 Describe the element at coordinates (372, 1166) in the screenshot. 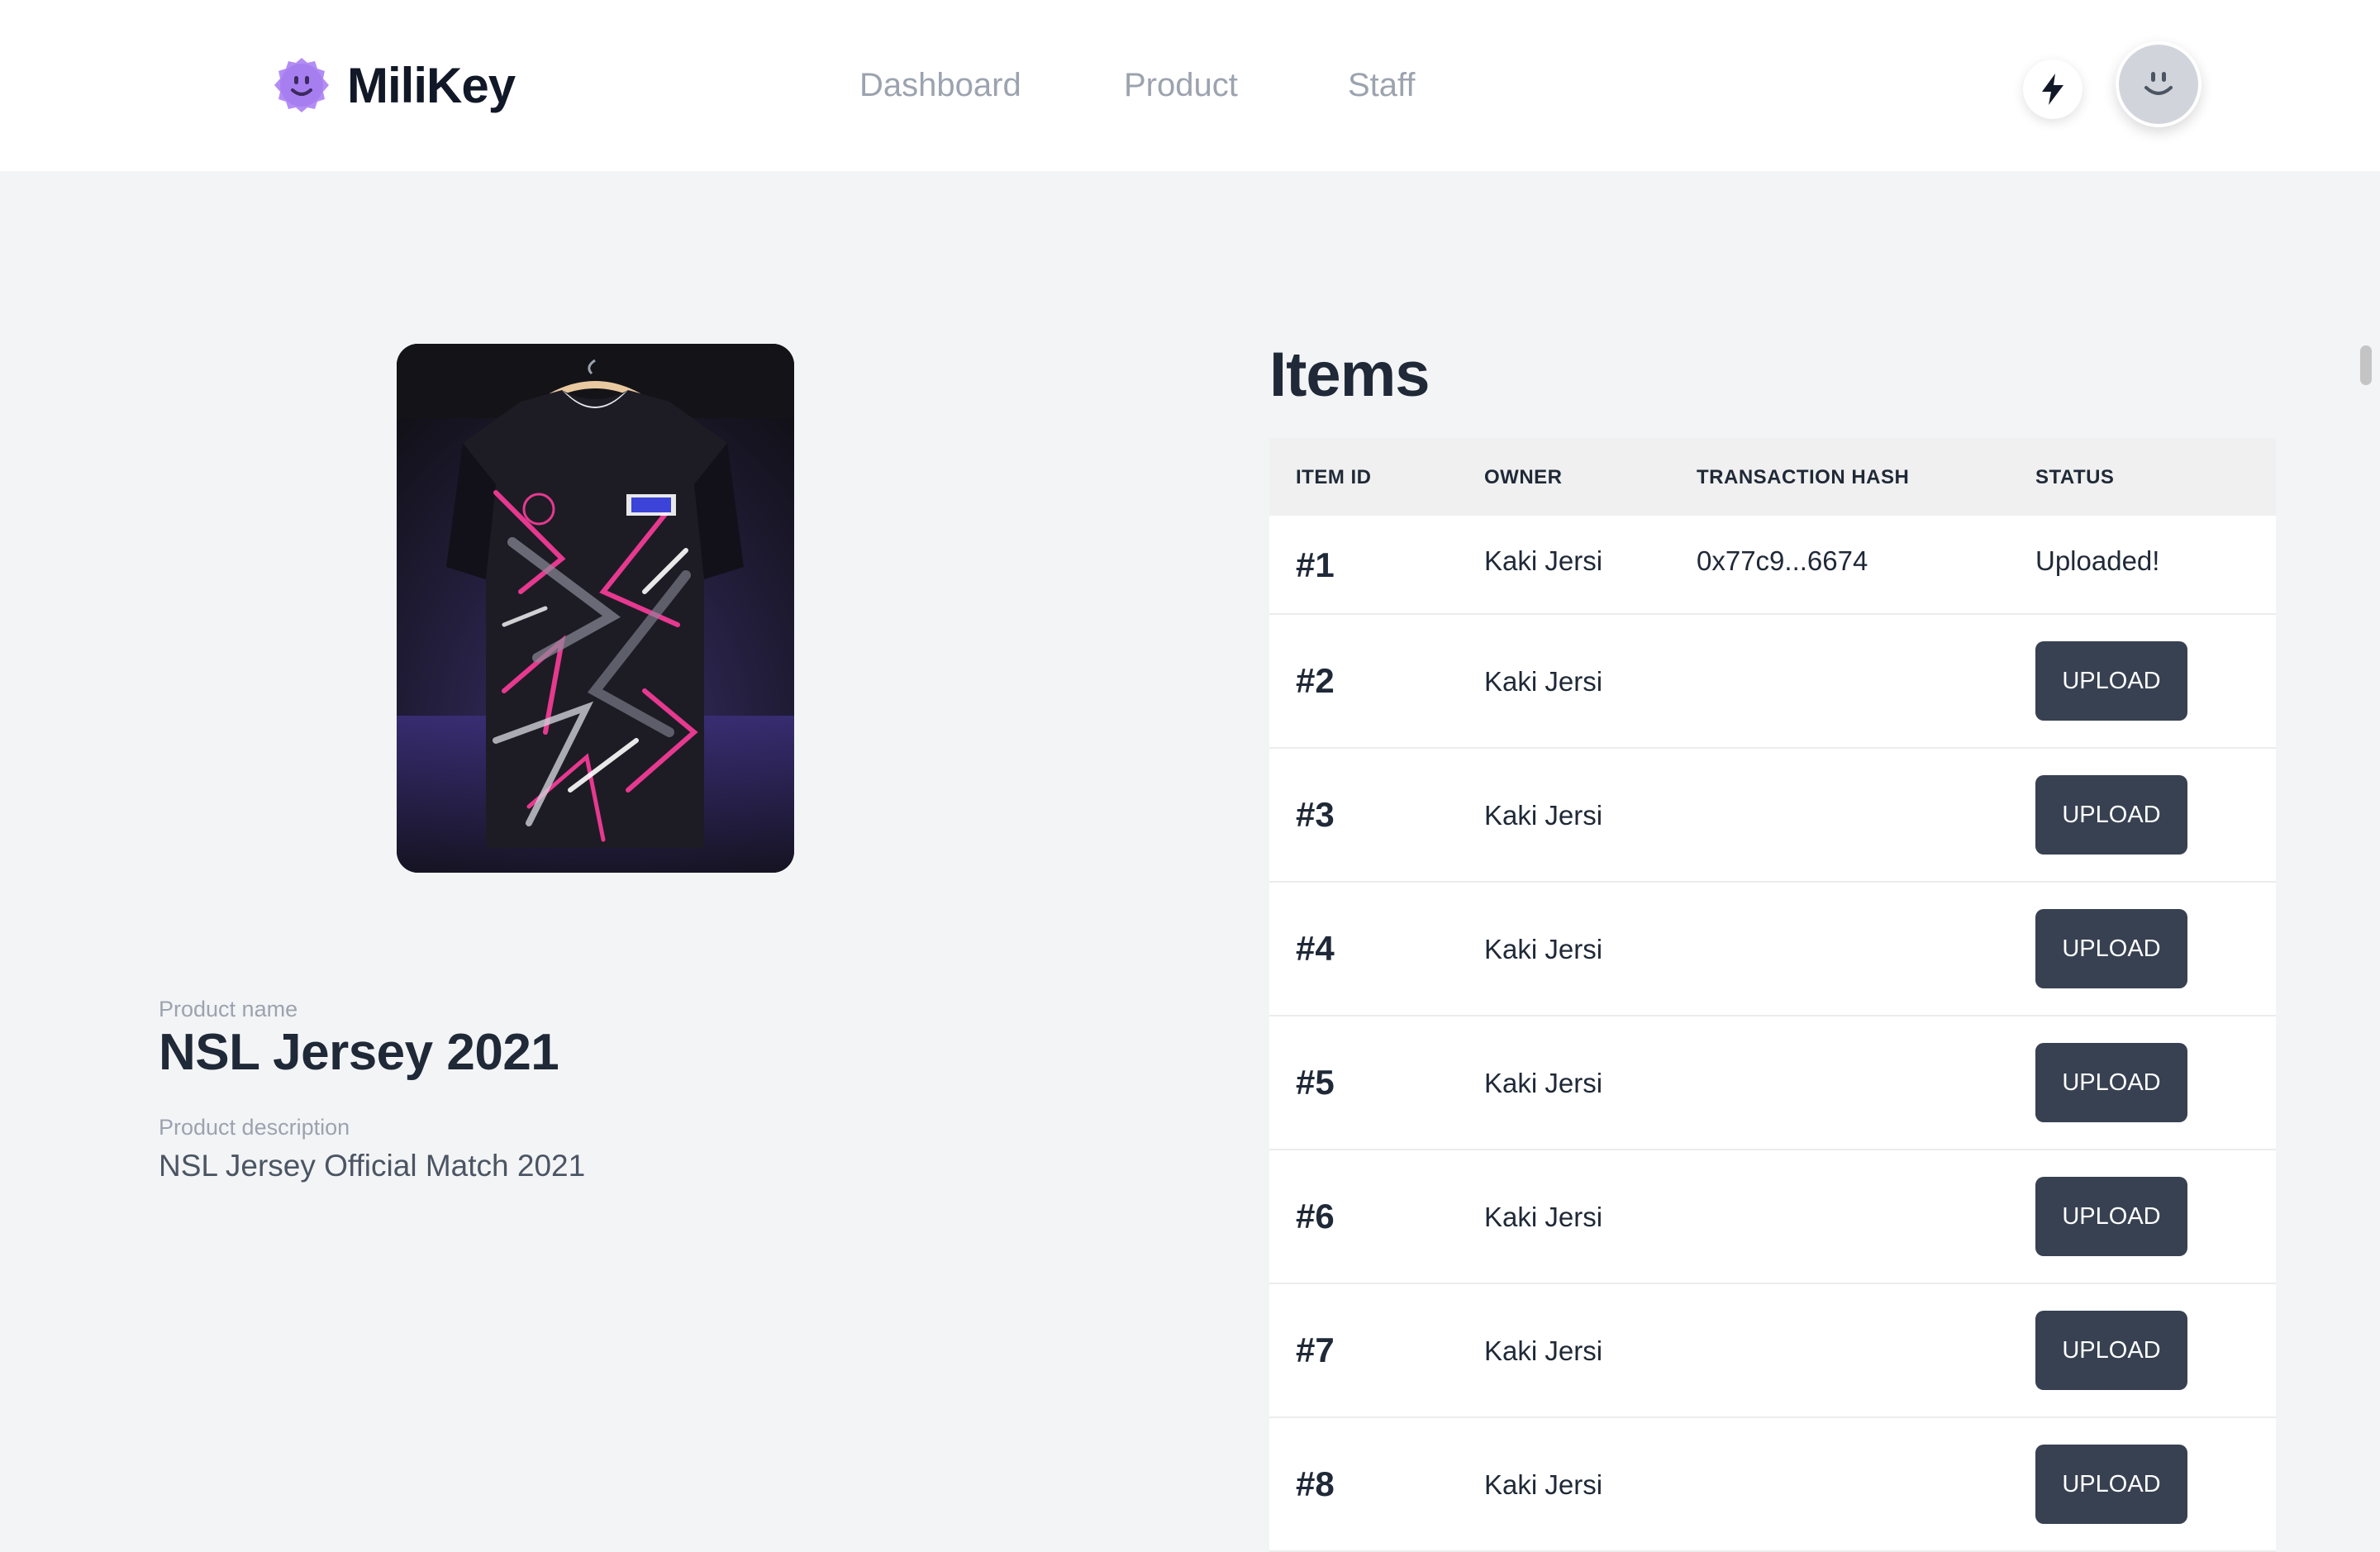

I see `product-description: NSL Jersey Official Match 2021` at that location.